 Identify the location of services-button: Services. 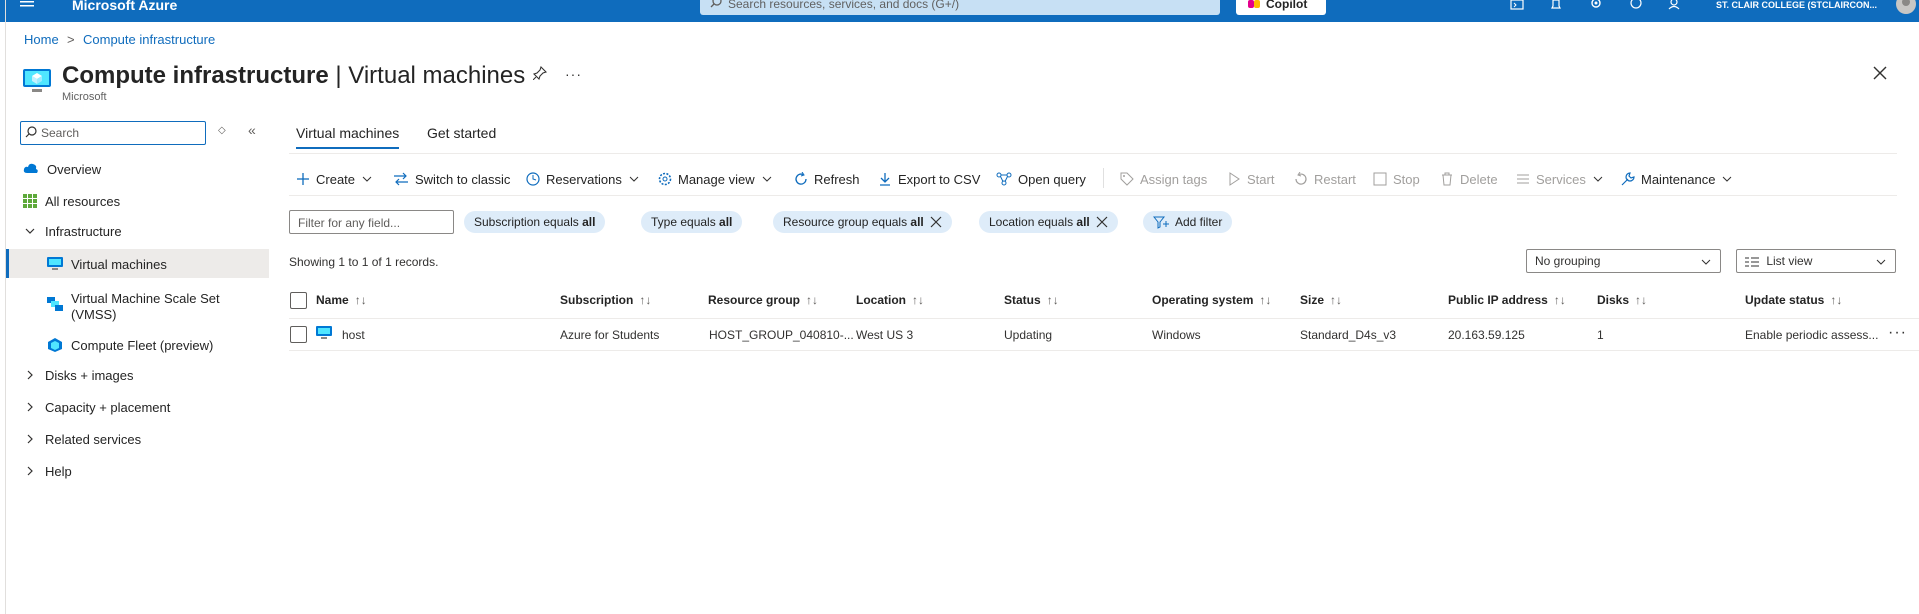
(1560, 179).